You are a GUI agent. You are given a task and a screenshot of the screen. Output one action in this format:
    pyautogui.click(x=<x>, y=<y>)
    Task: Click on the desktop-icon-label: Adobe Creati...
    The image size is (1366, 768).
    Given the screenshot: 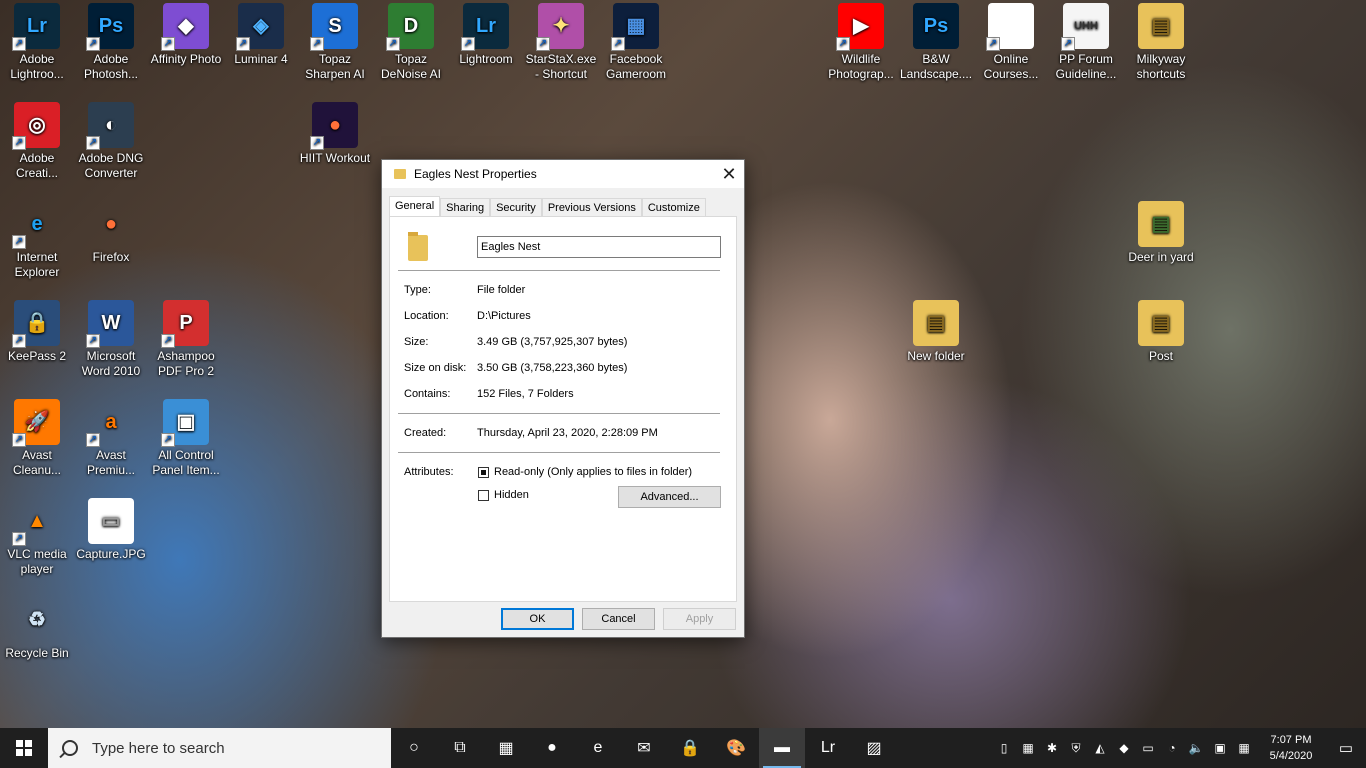 What is the action you would take?
    pyautogui.click(x=36, y=165)
    